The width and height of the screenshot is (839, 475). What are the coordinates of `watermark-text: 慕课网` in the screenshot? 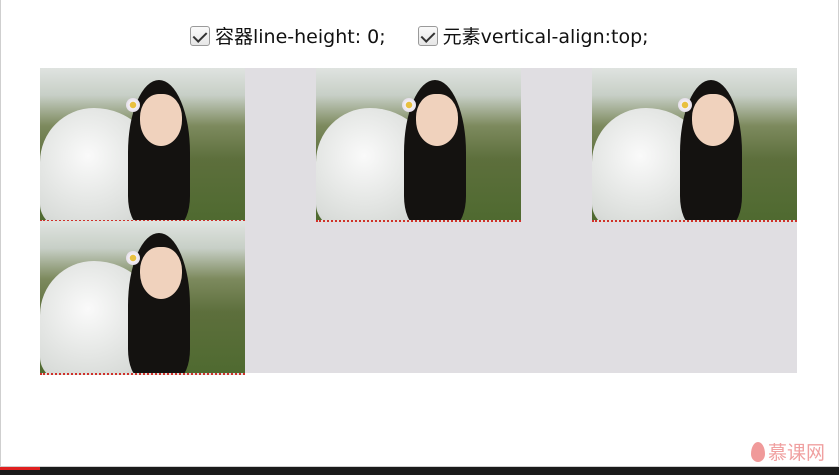 It's located at (796, 453).